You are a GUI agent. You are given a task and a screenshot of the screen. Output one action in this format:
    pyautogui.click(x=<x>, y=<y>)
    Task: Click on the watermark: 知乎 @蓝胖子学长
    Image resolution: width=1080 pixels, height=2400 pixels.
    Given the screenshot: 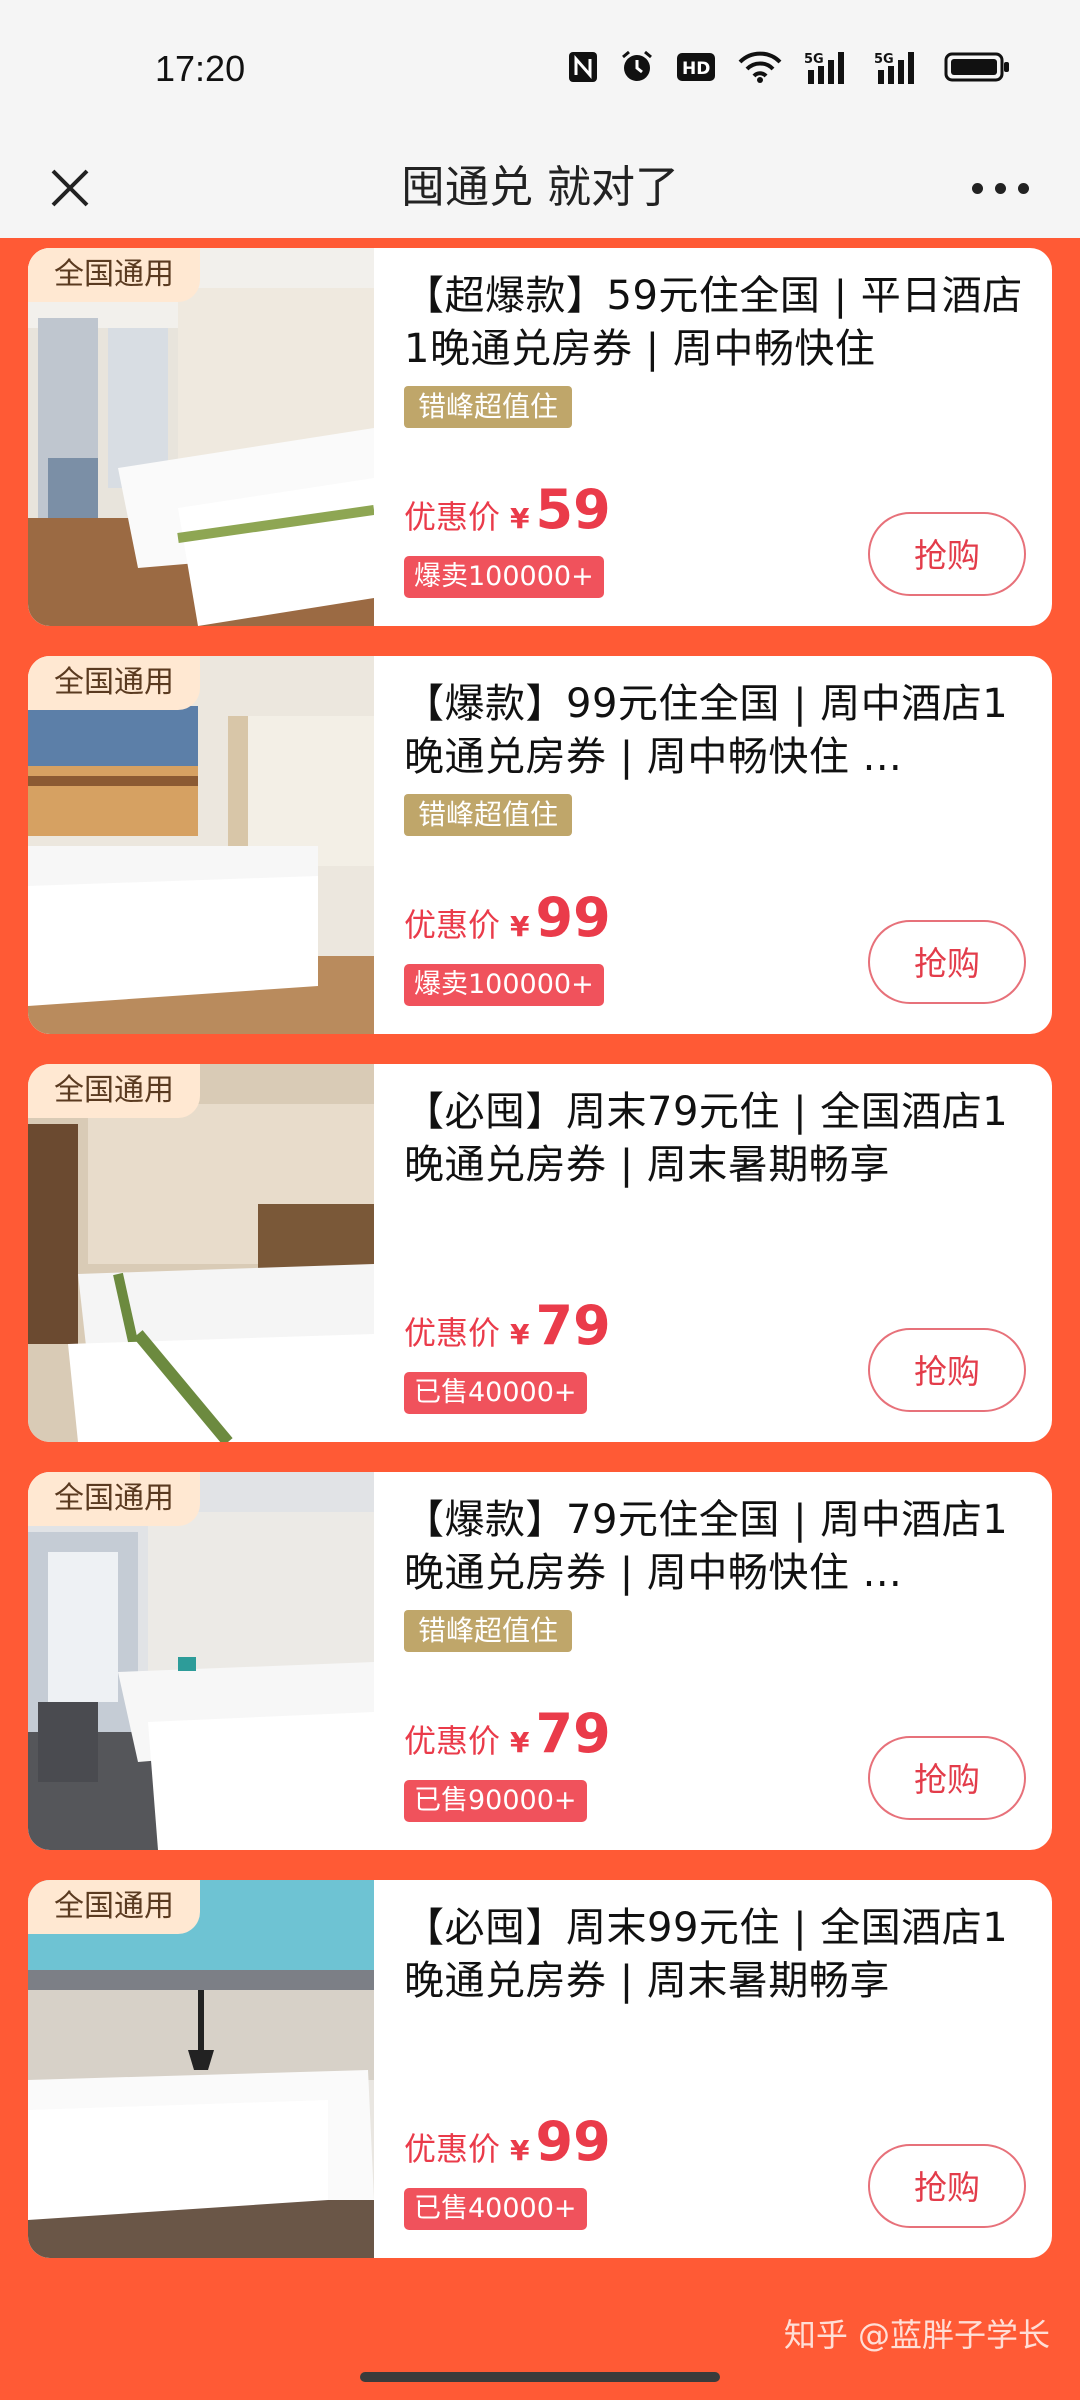 What is the action you would take?
    pyautogui.click(x=916, y=2335)
    